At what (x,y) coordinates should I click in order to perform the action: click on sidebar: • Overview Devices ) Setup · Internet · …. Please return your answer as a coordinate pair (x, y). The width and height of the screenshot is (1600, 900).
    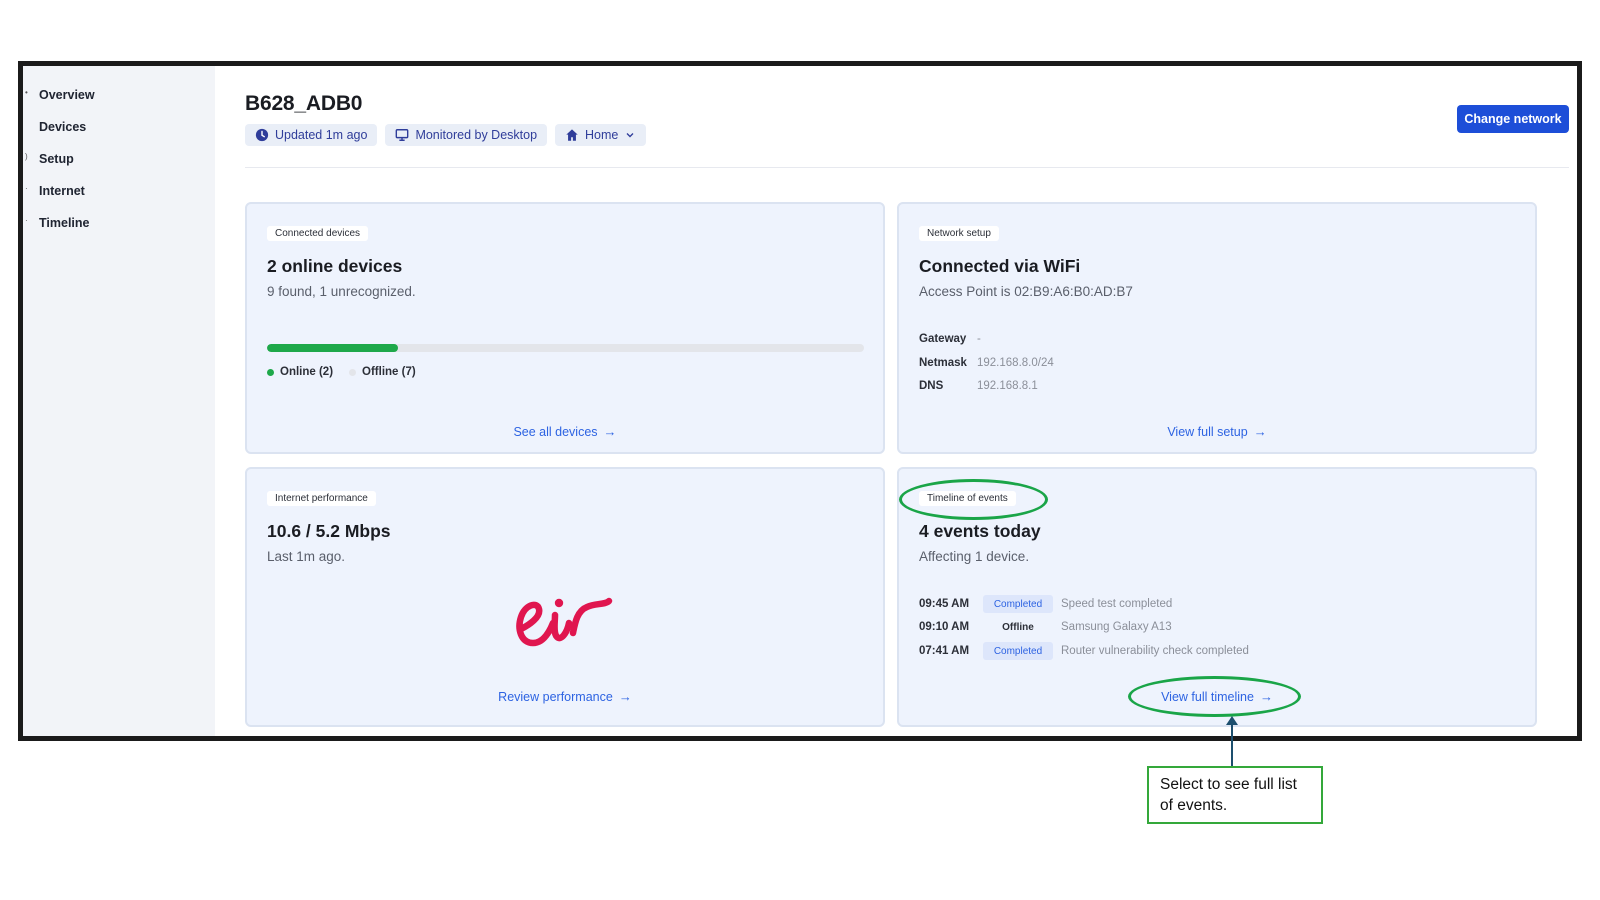
    Looking at the image, I should click on (119, 401).